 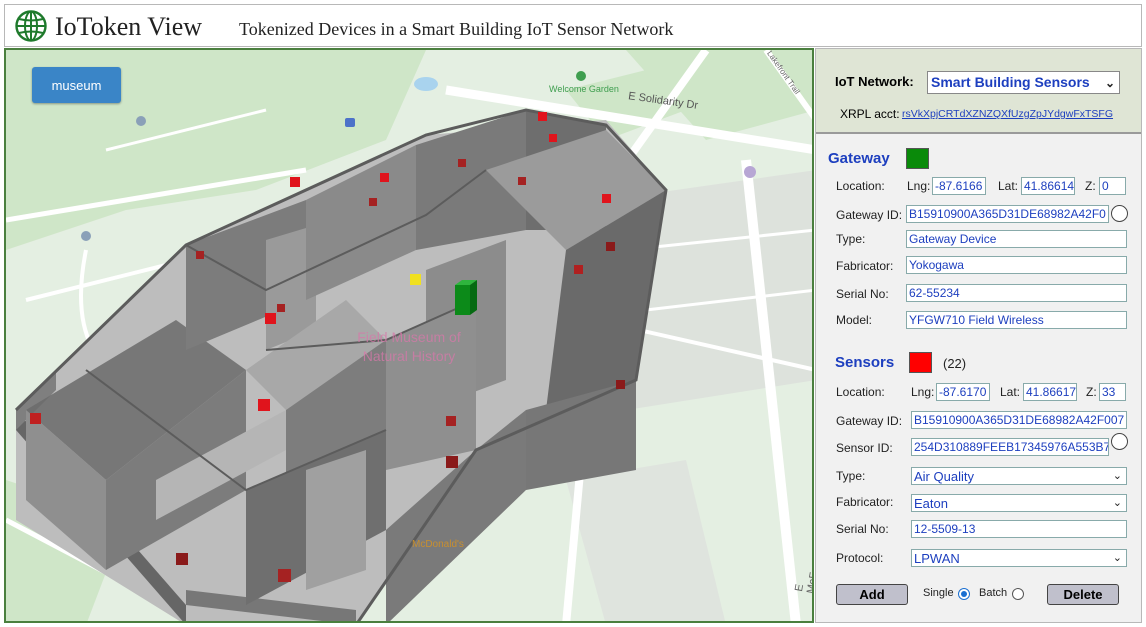 What do you see at coordinates (920, 362) in the screenshot?
I see `sensor-color-swatch` at bounding box center [920, 362].